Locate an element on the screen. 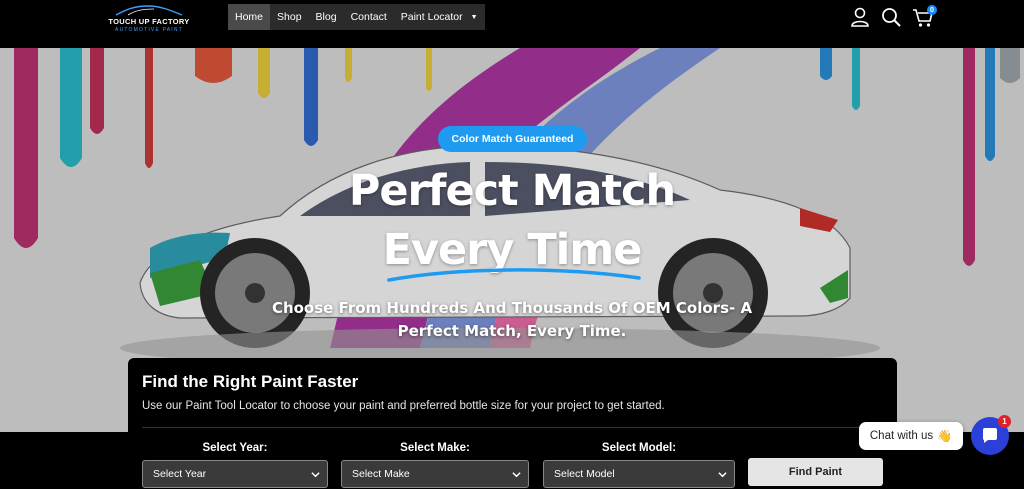 The height and width of the screenshot is (489, 1024). make-label: Select Make: is located at coordinates (435, 448).